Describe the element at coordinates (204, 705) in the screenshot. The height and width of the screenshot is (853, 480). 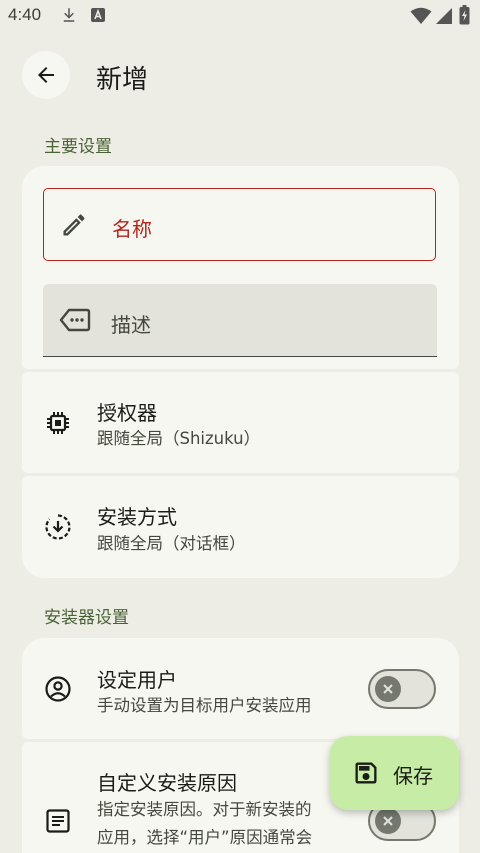
I see `set-user-subtitle: 手动设置为目标用户安装应用` at that location.